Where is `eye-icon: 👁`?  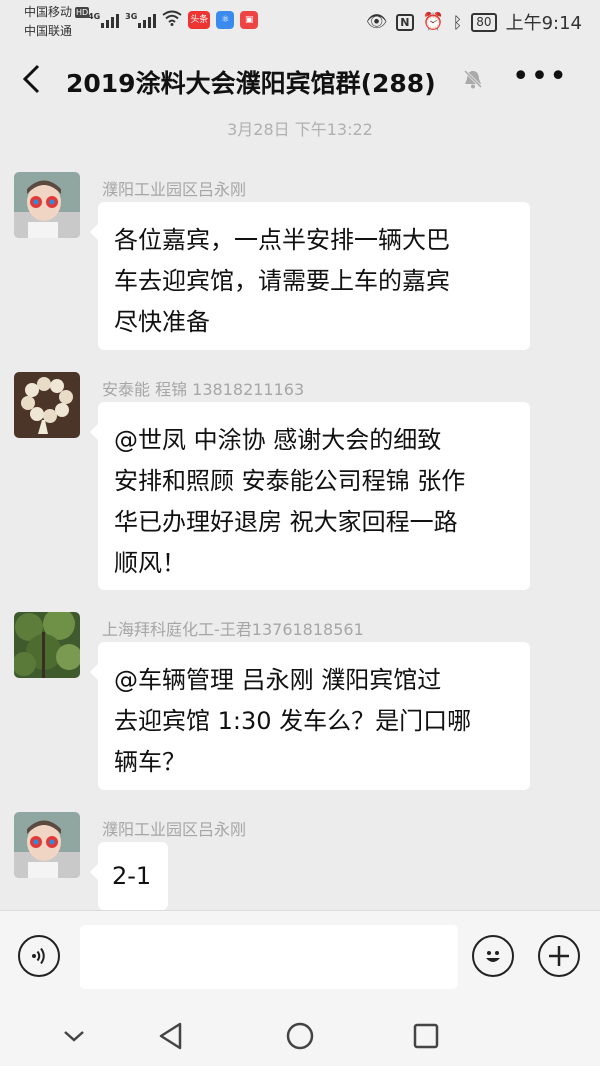 eye-icon: 👁 is located at coordinates (376, 22).